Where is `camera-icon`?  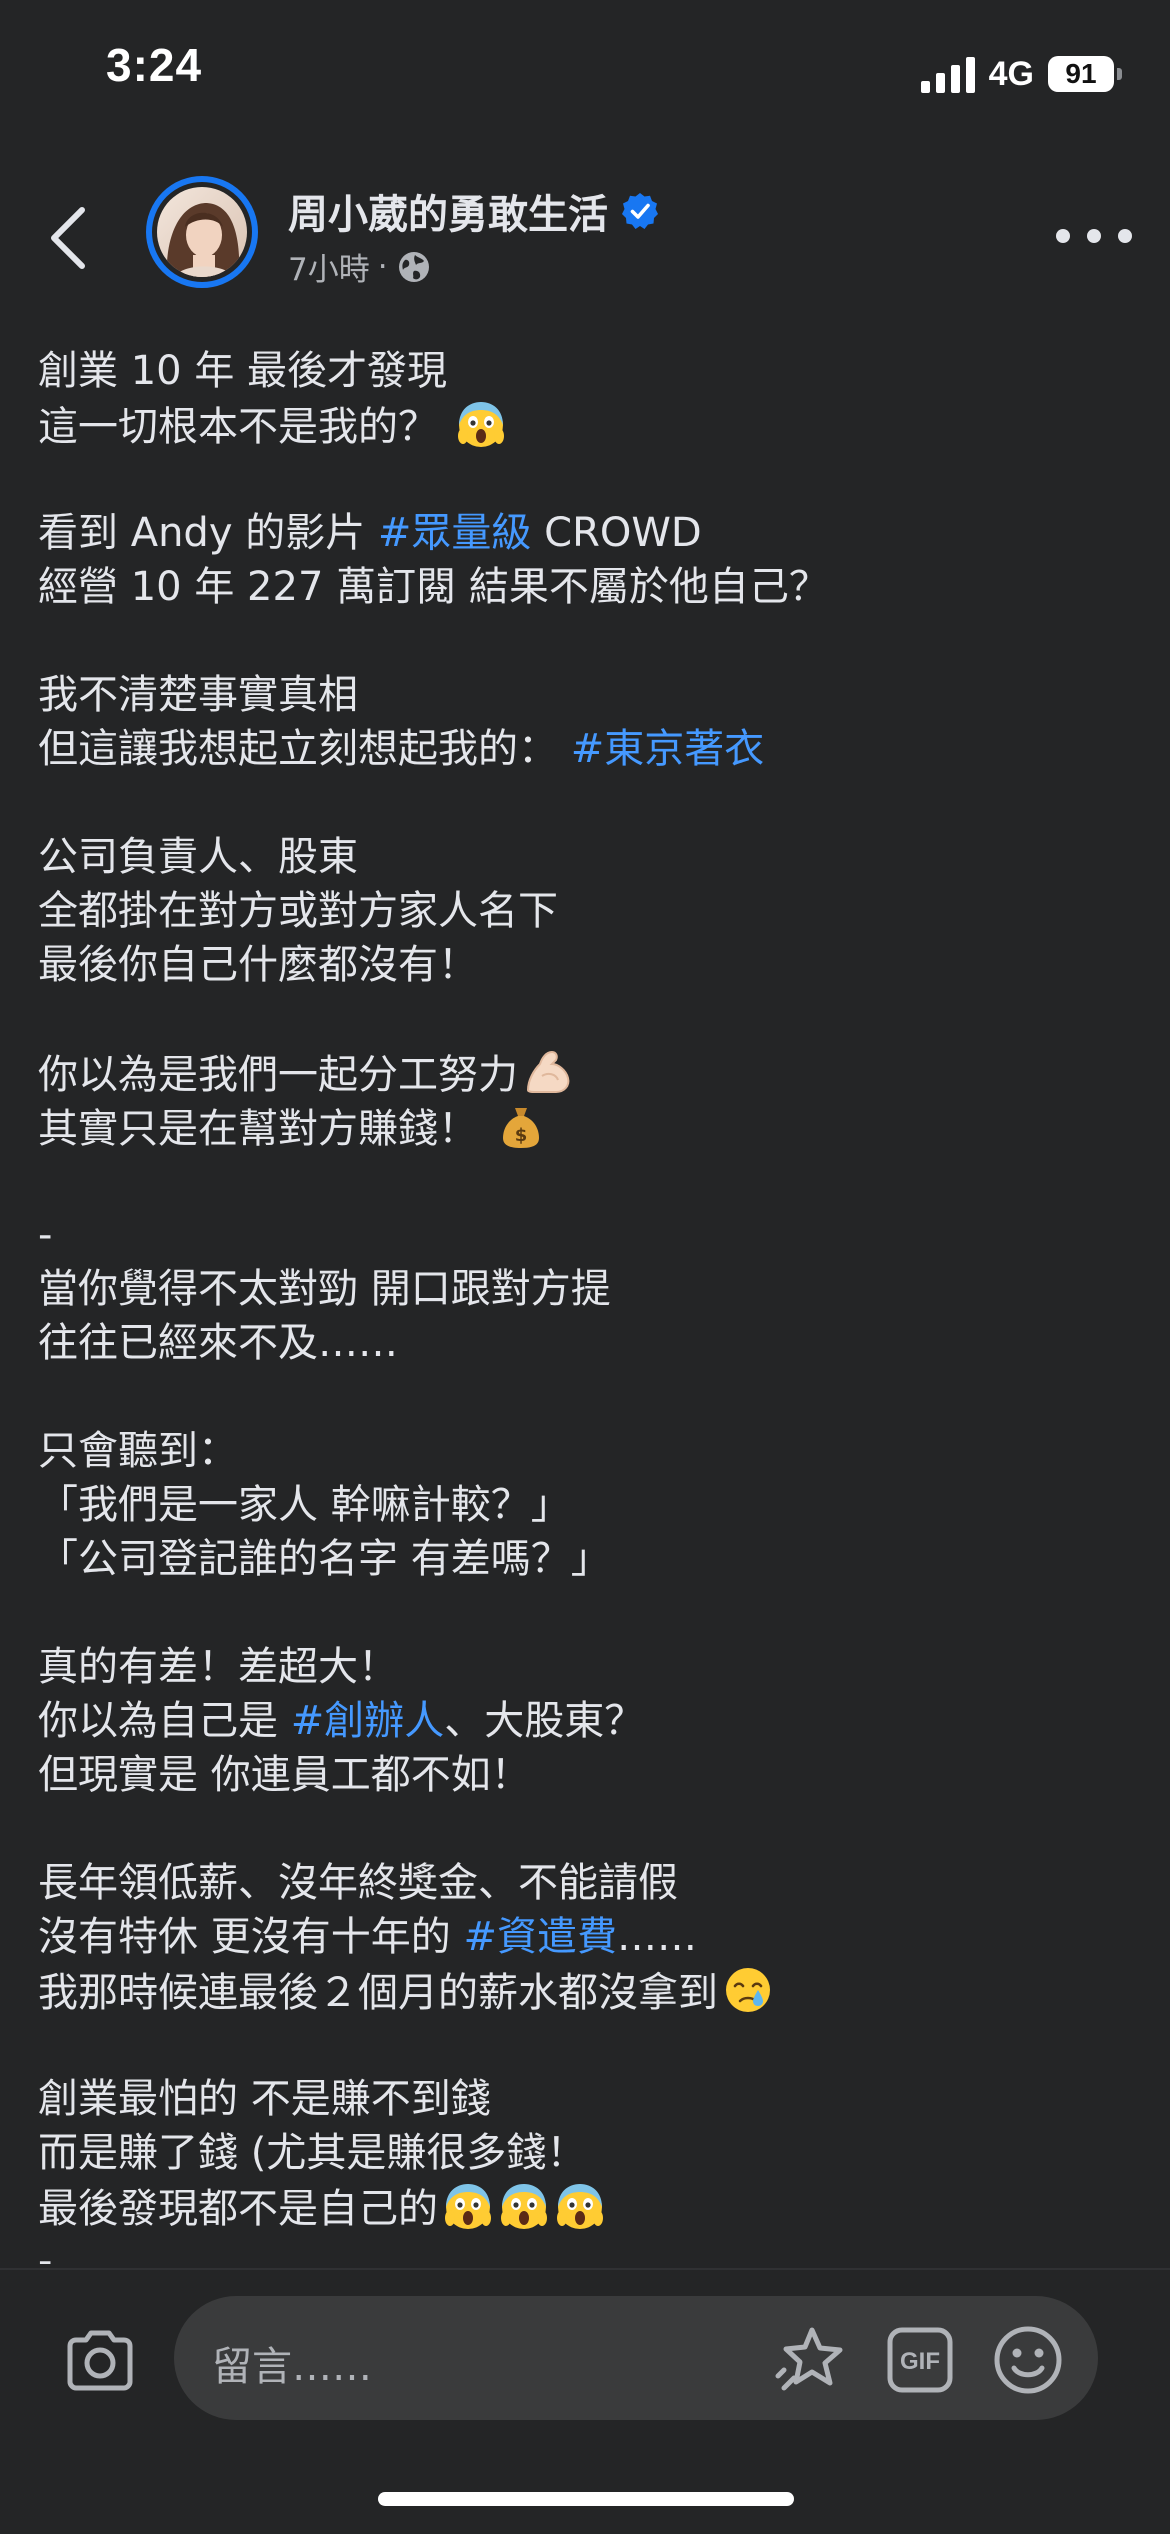
camera-icon is located at coordinates (100, 2360).